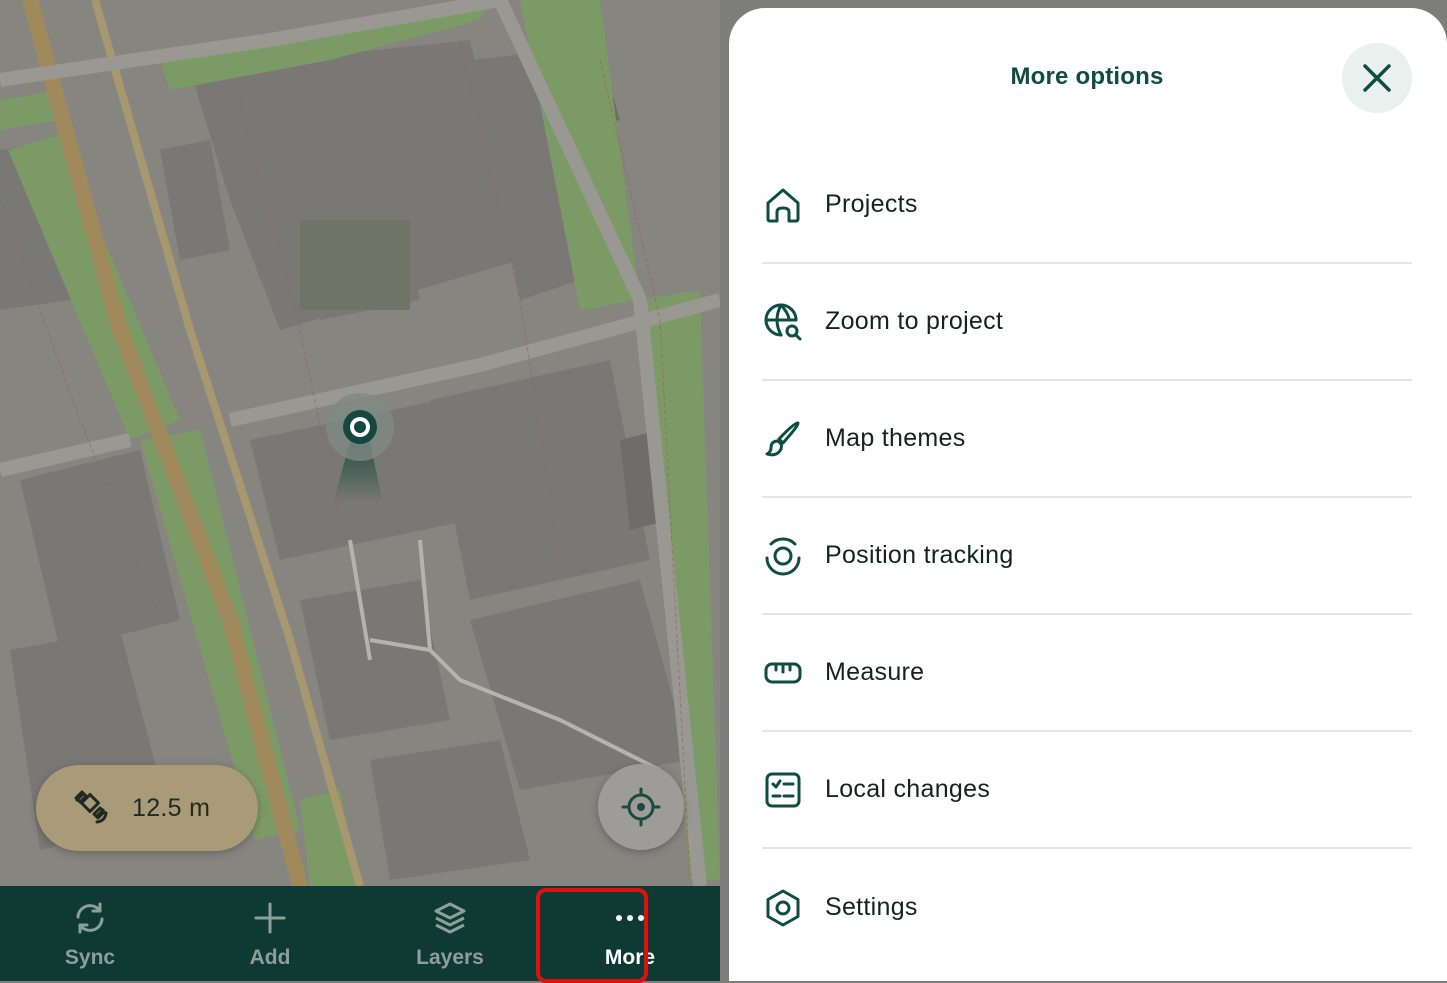 The image size is (1447, 983). Describe the element at coordinates (450, 918) in the screenshot. I see `layers-icon` at that location.